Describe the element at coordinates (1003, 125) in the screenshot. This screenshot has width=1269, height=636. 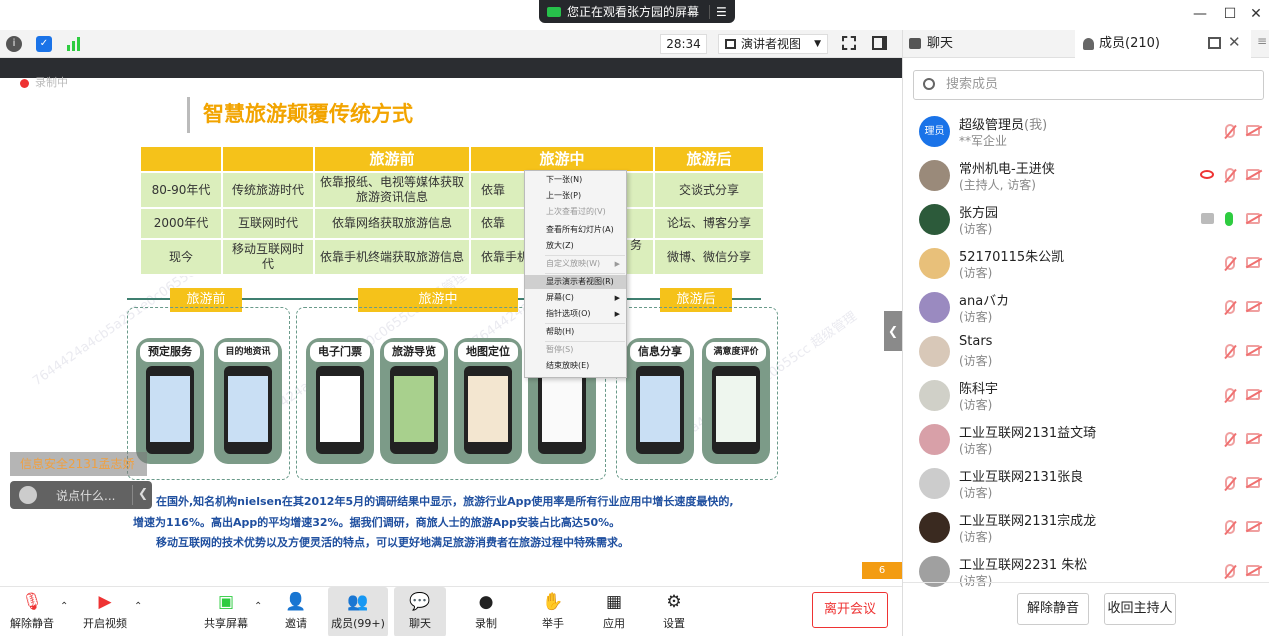
I see `member-name: 超级管理员(我)` at that location.